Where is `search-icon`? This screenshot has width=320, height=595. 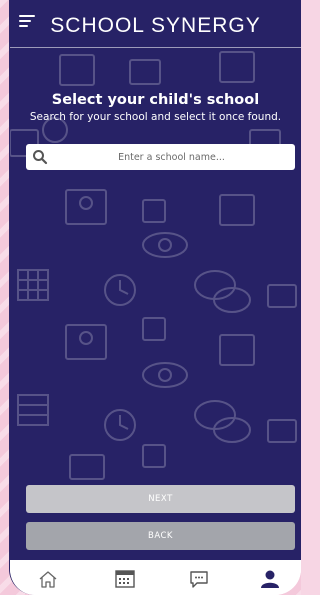 search-icon is located at coordinates (40, 157).